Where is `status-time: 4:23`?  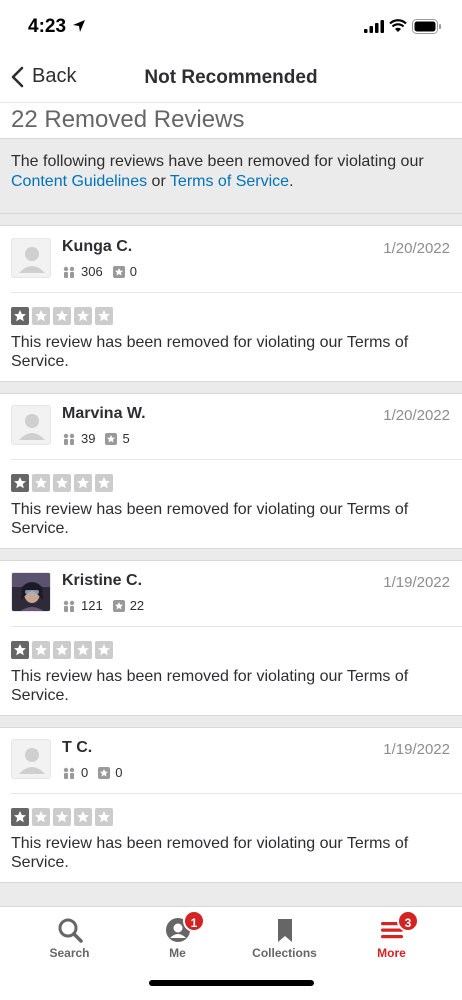 status-time: 4:23 is located at coordinates (47, 26).